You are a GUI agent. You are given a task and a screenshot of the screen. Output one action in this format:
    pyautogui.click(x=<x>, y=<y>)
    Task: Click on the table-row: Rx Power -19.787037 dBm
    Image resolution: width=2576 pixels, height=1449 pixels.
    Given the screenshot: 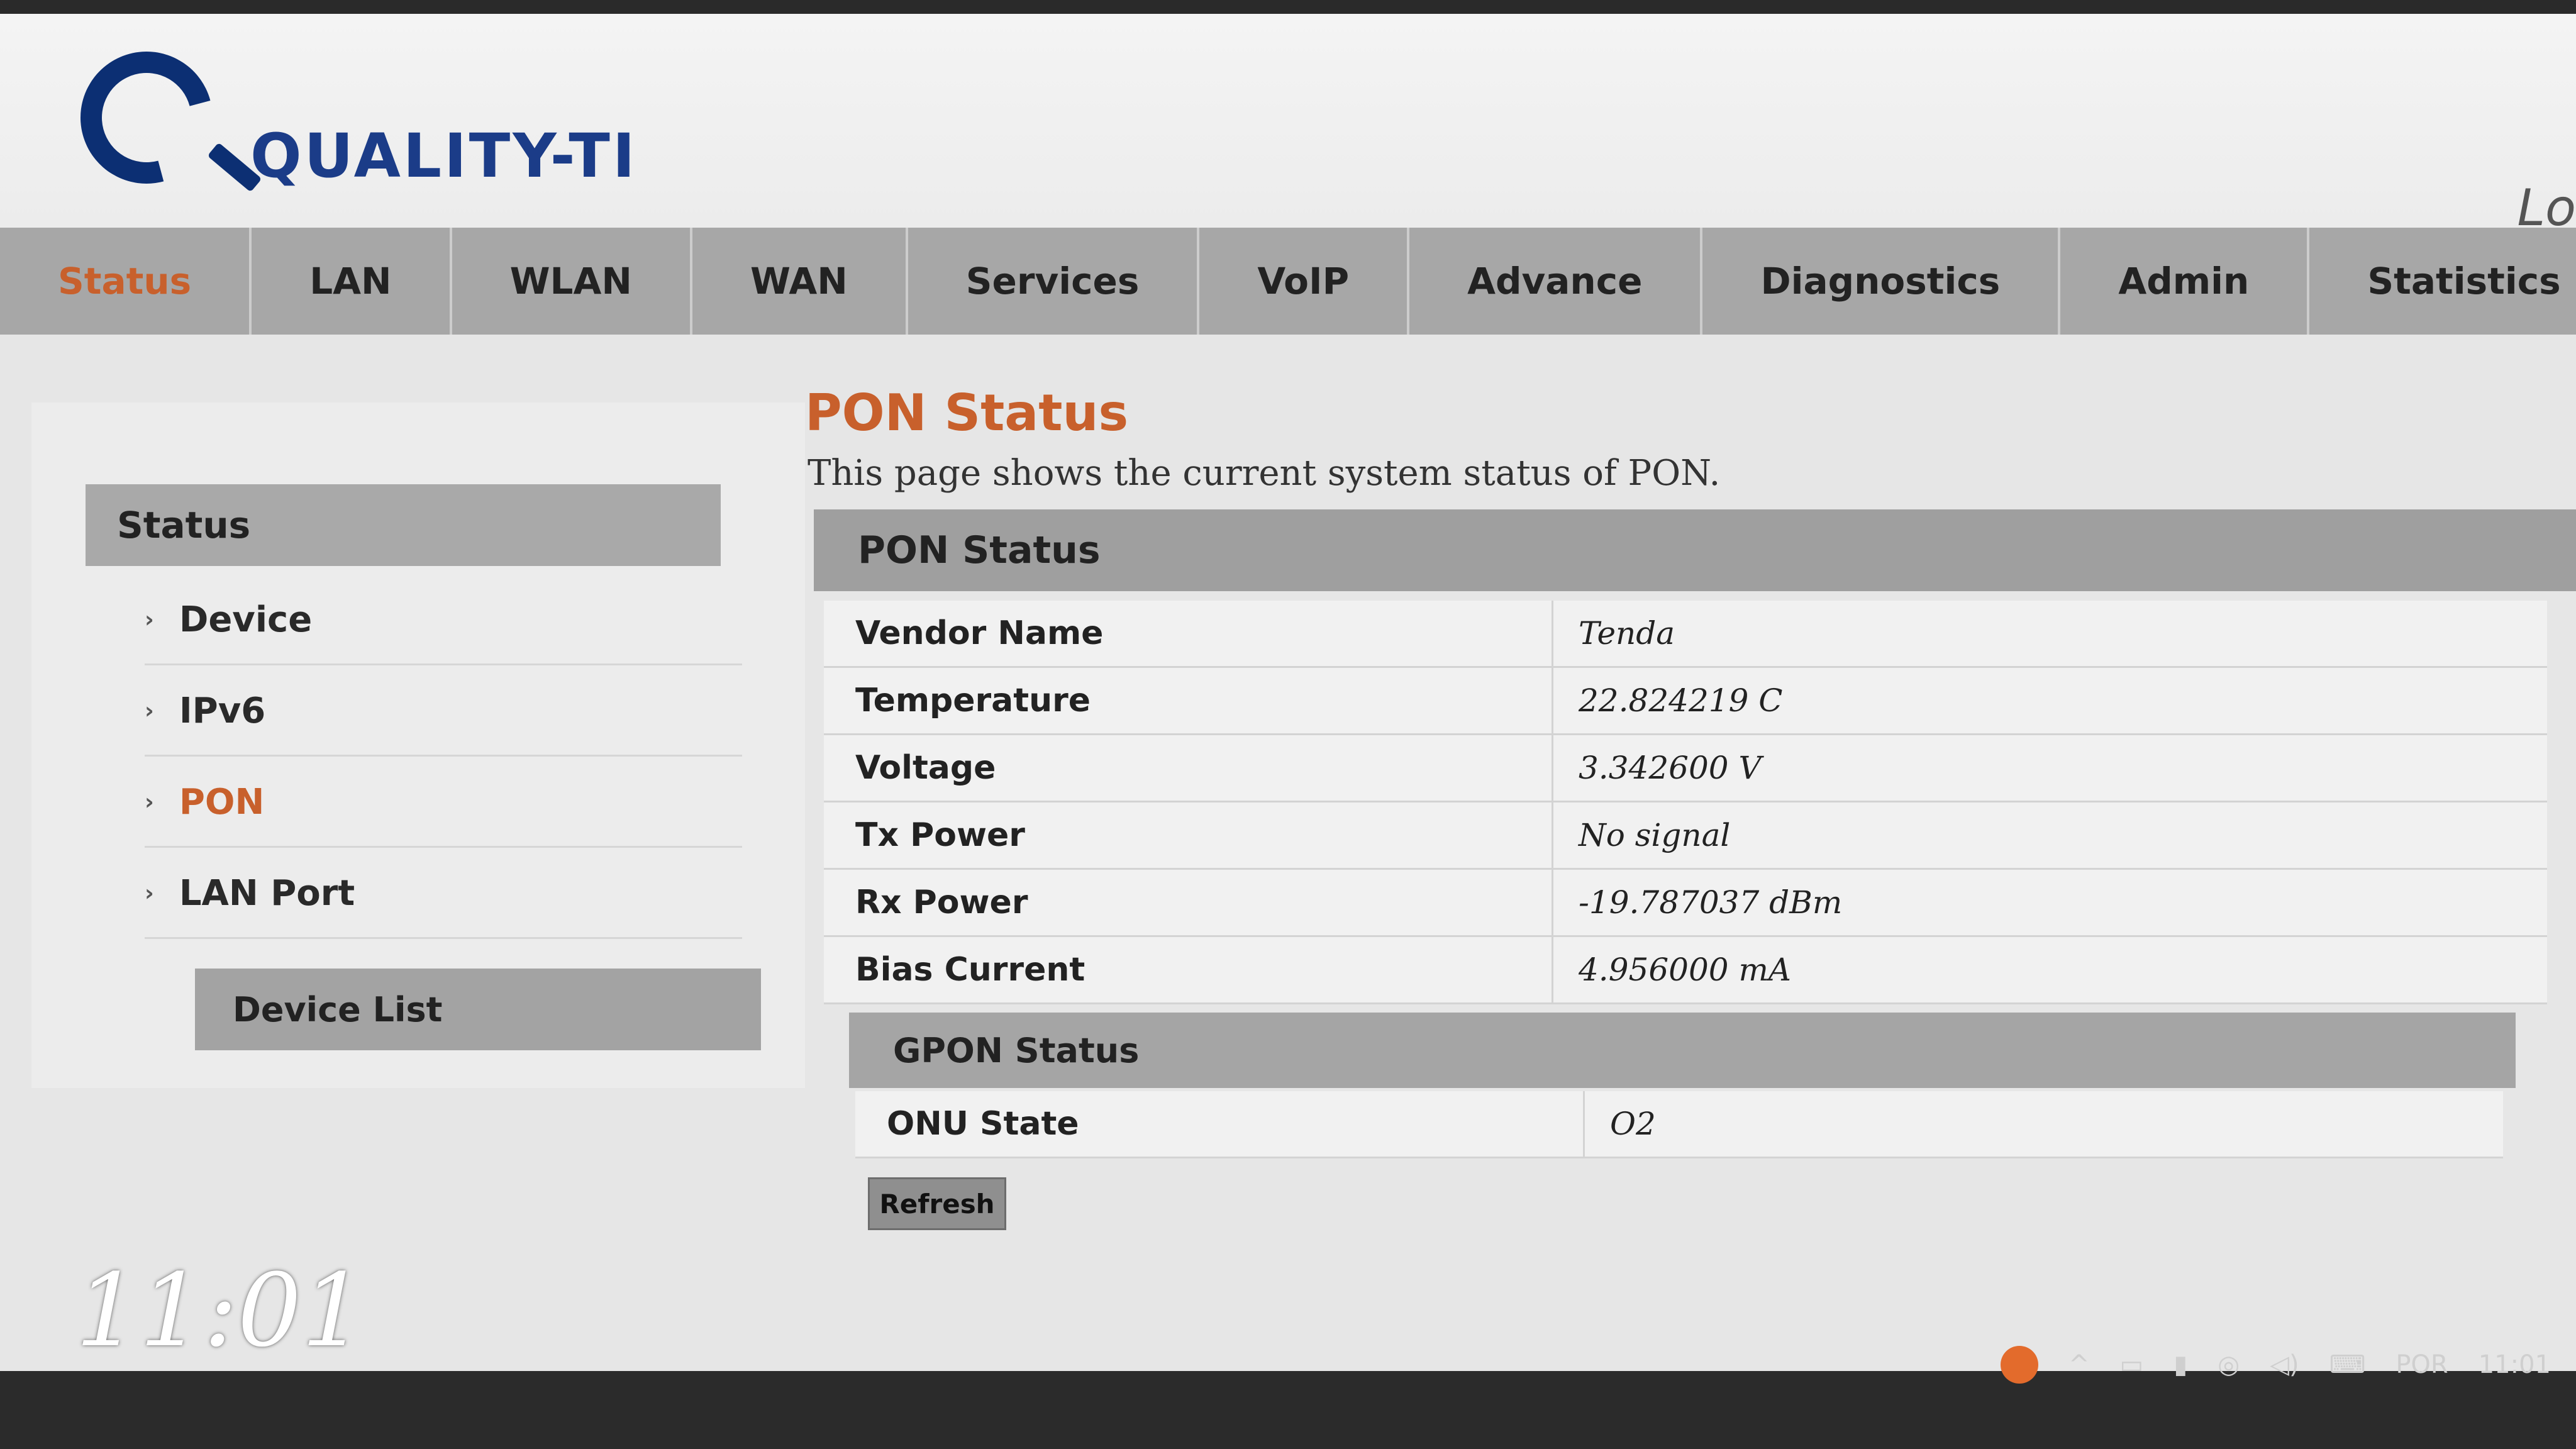 What is the action you would take?
    pyautogui.click(x=1685, y=903)
    